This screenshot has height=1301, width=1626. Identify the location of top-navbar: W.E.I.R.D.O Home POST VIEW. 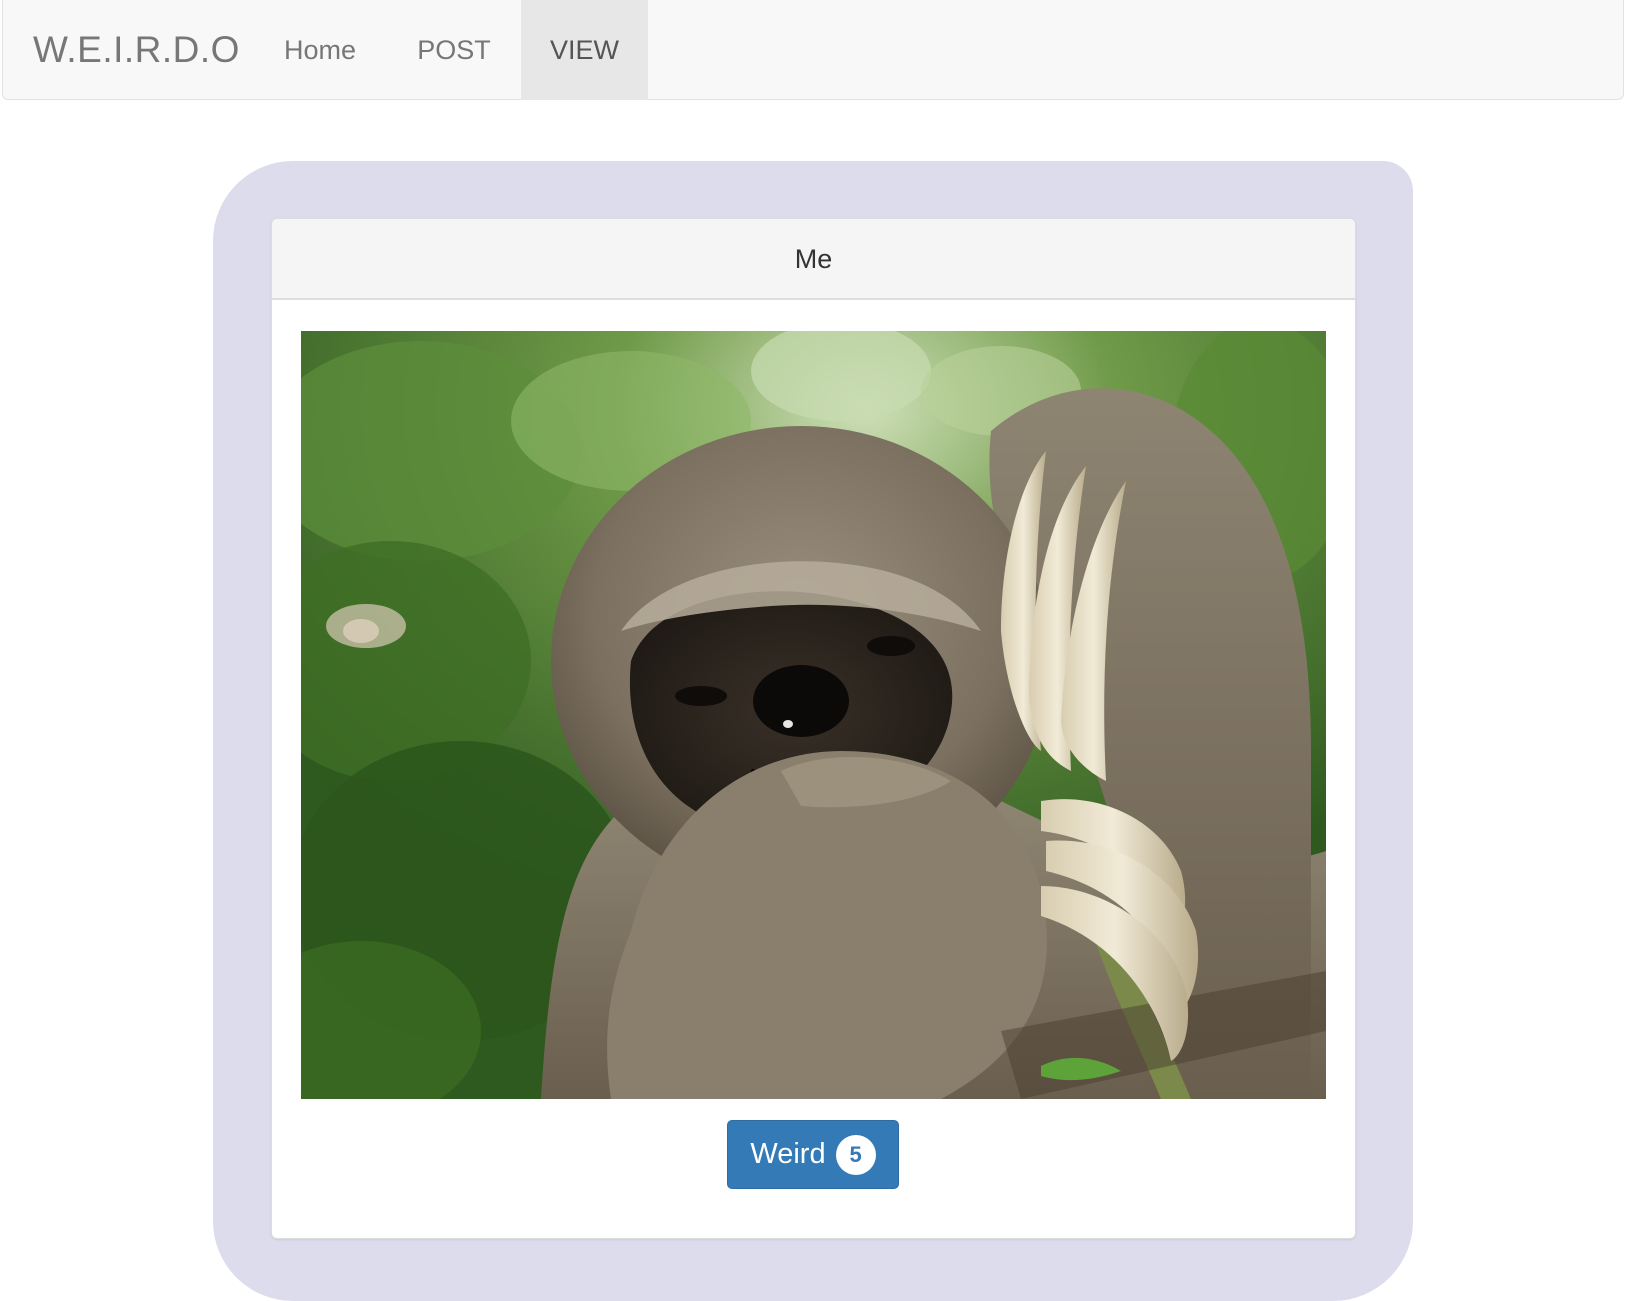
(813, 50).